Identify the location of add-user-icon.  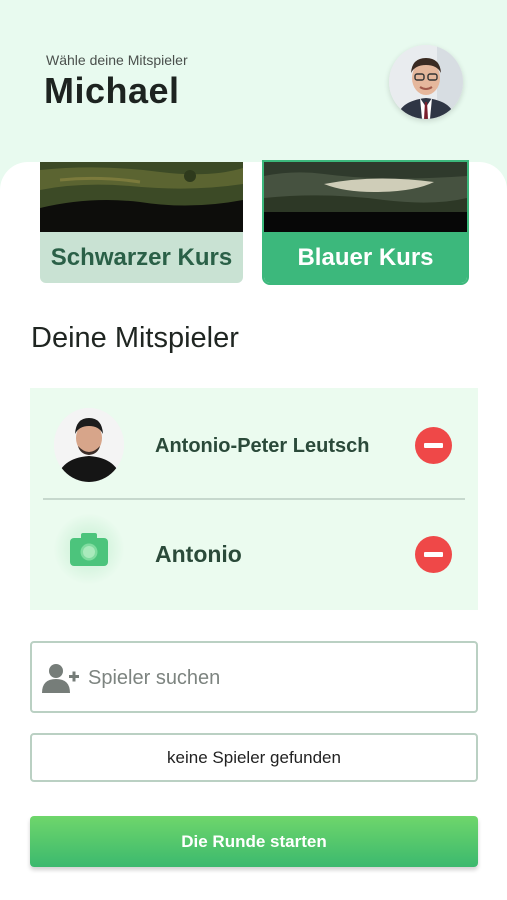
(60, 678).